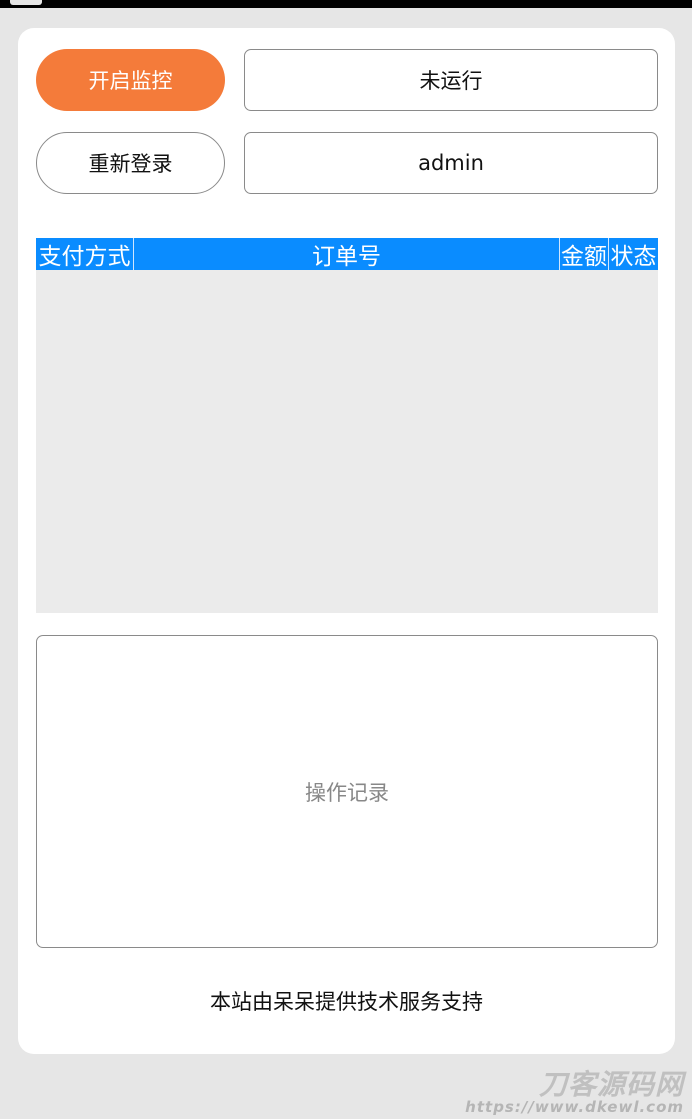 Image resolution: width=692 pixels, height=1119 pixels. What do you see at coordinates (26, 2) in the screenshot?
I see `window-tab` at bounding box center [26, 2].